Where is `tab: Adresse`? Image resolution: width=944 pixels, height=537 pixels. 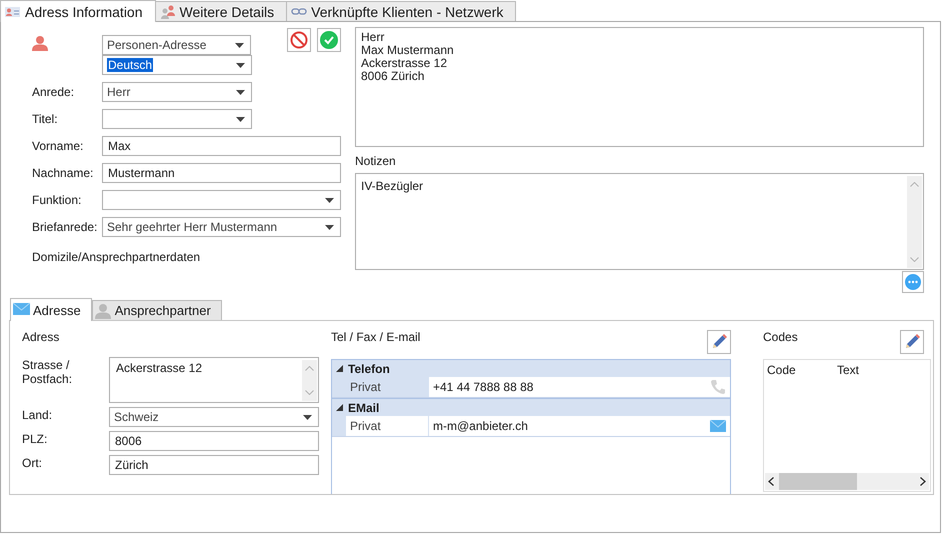 tab: Adresse is located at coordinates (51, 309).